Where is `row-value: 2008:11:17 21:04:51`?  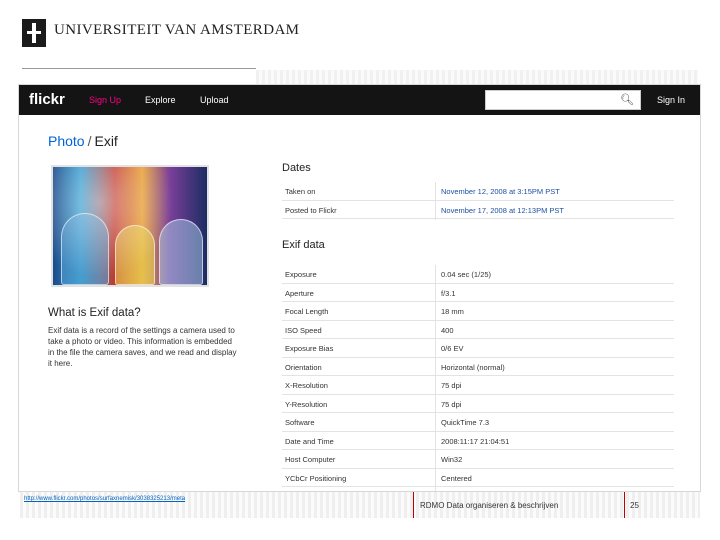 row-value: 2008:11:17 21:04:51 is located at coordinates (475, 441).